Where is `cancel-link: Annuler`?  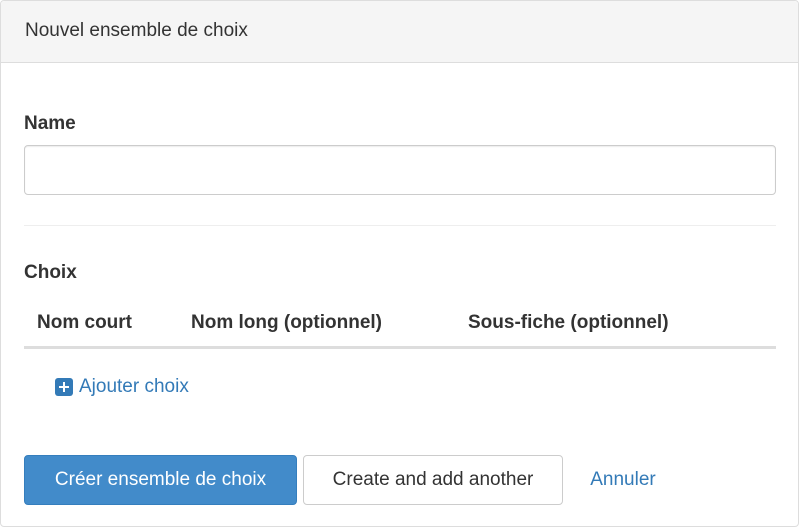 cancel-link: Annuler is located at coordinates (623, 480).